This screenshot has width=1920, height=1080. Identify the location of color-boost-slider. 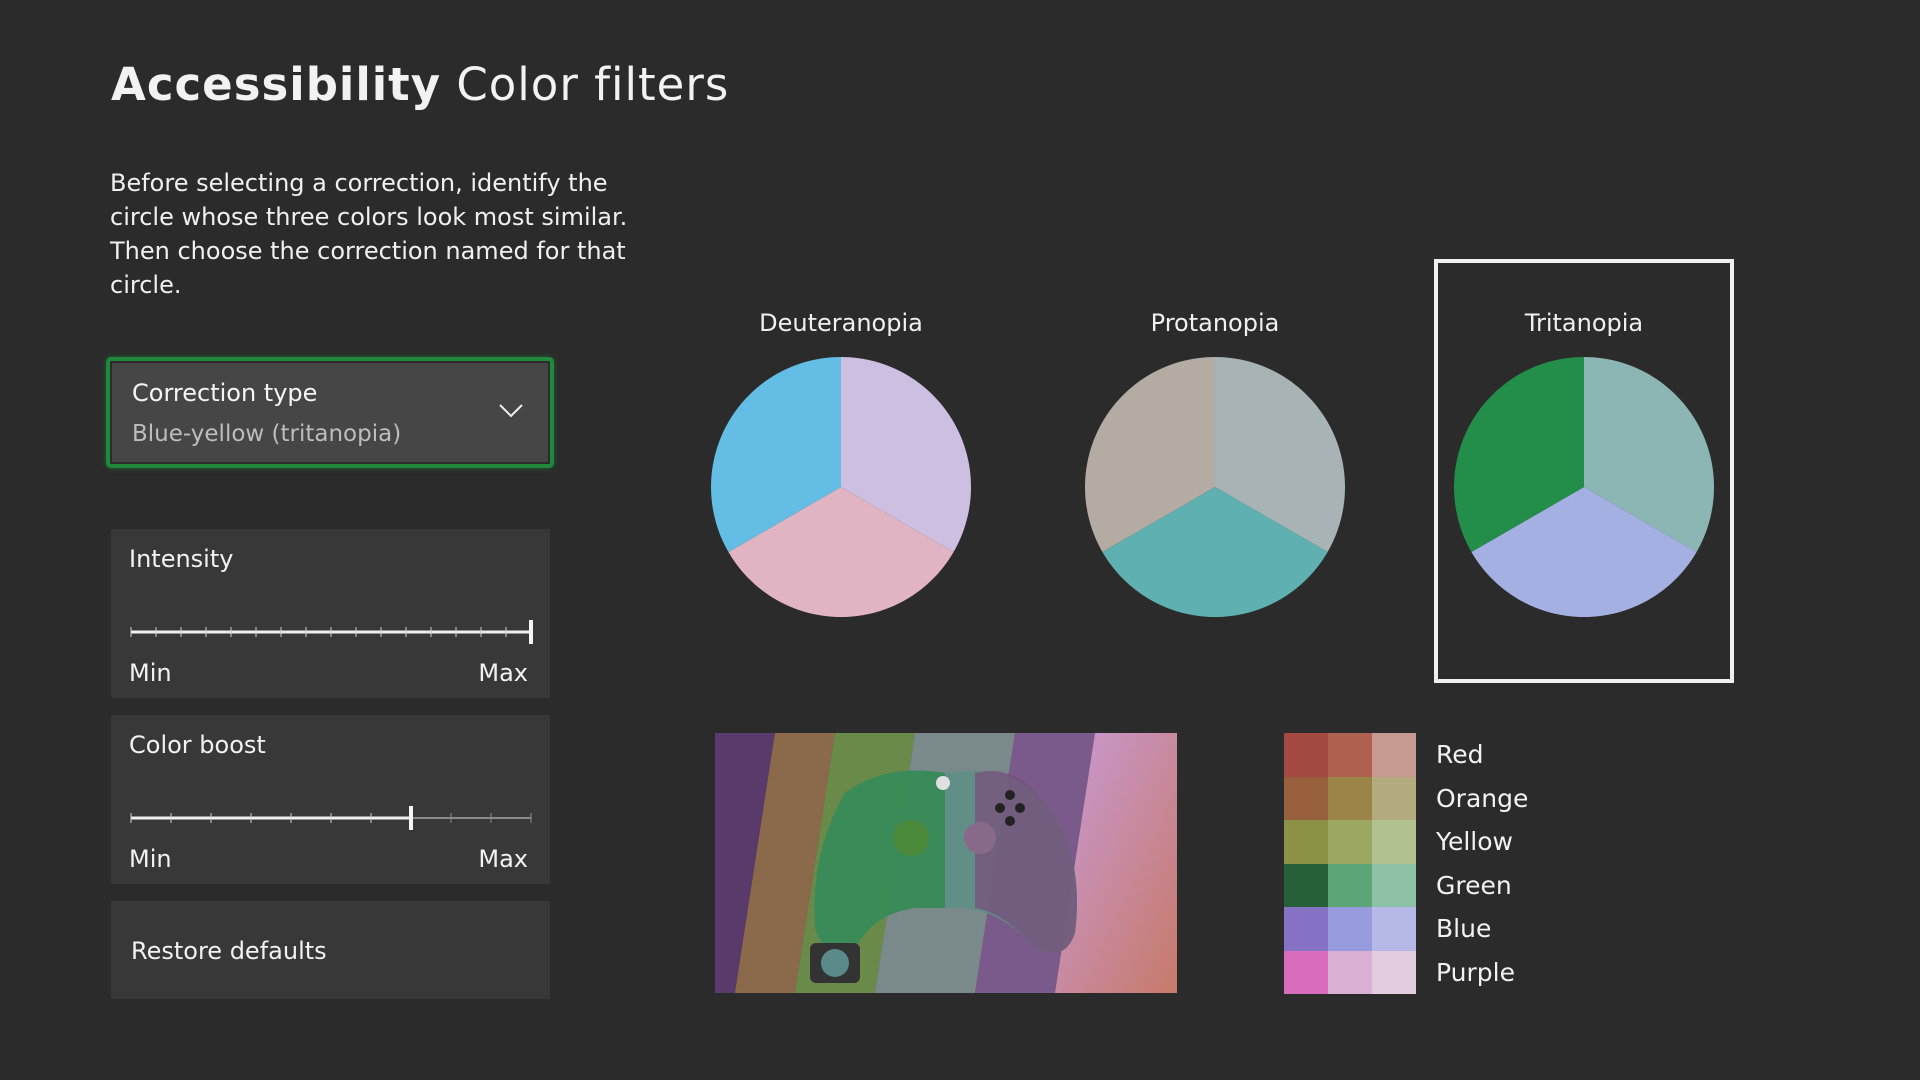
(331, 818).